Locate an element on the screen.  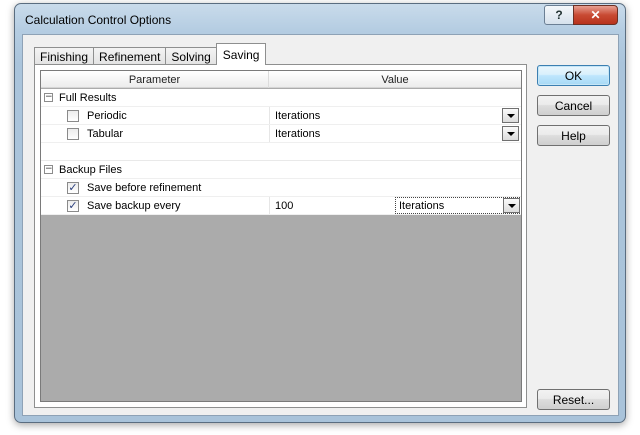
close-icon: ✕ is located at coordinates (595, 15).